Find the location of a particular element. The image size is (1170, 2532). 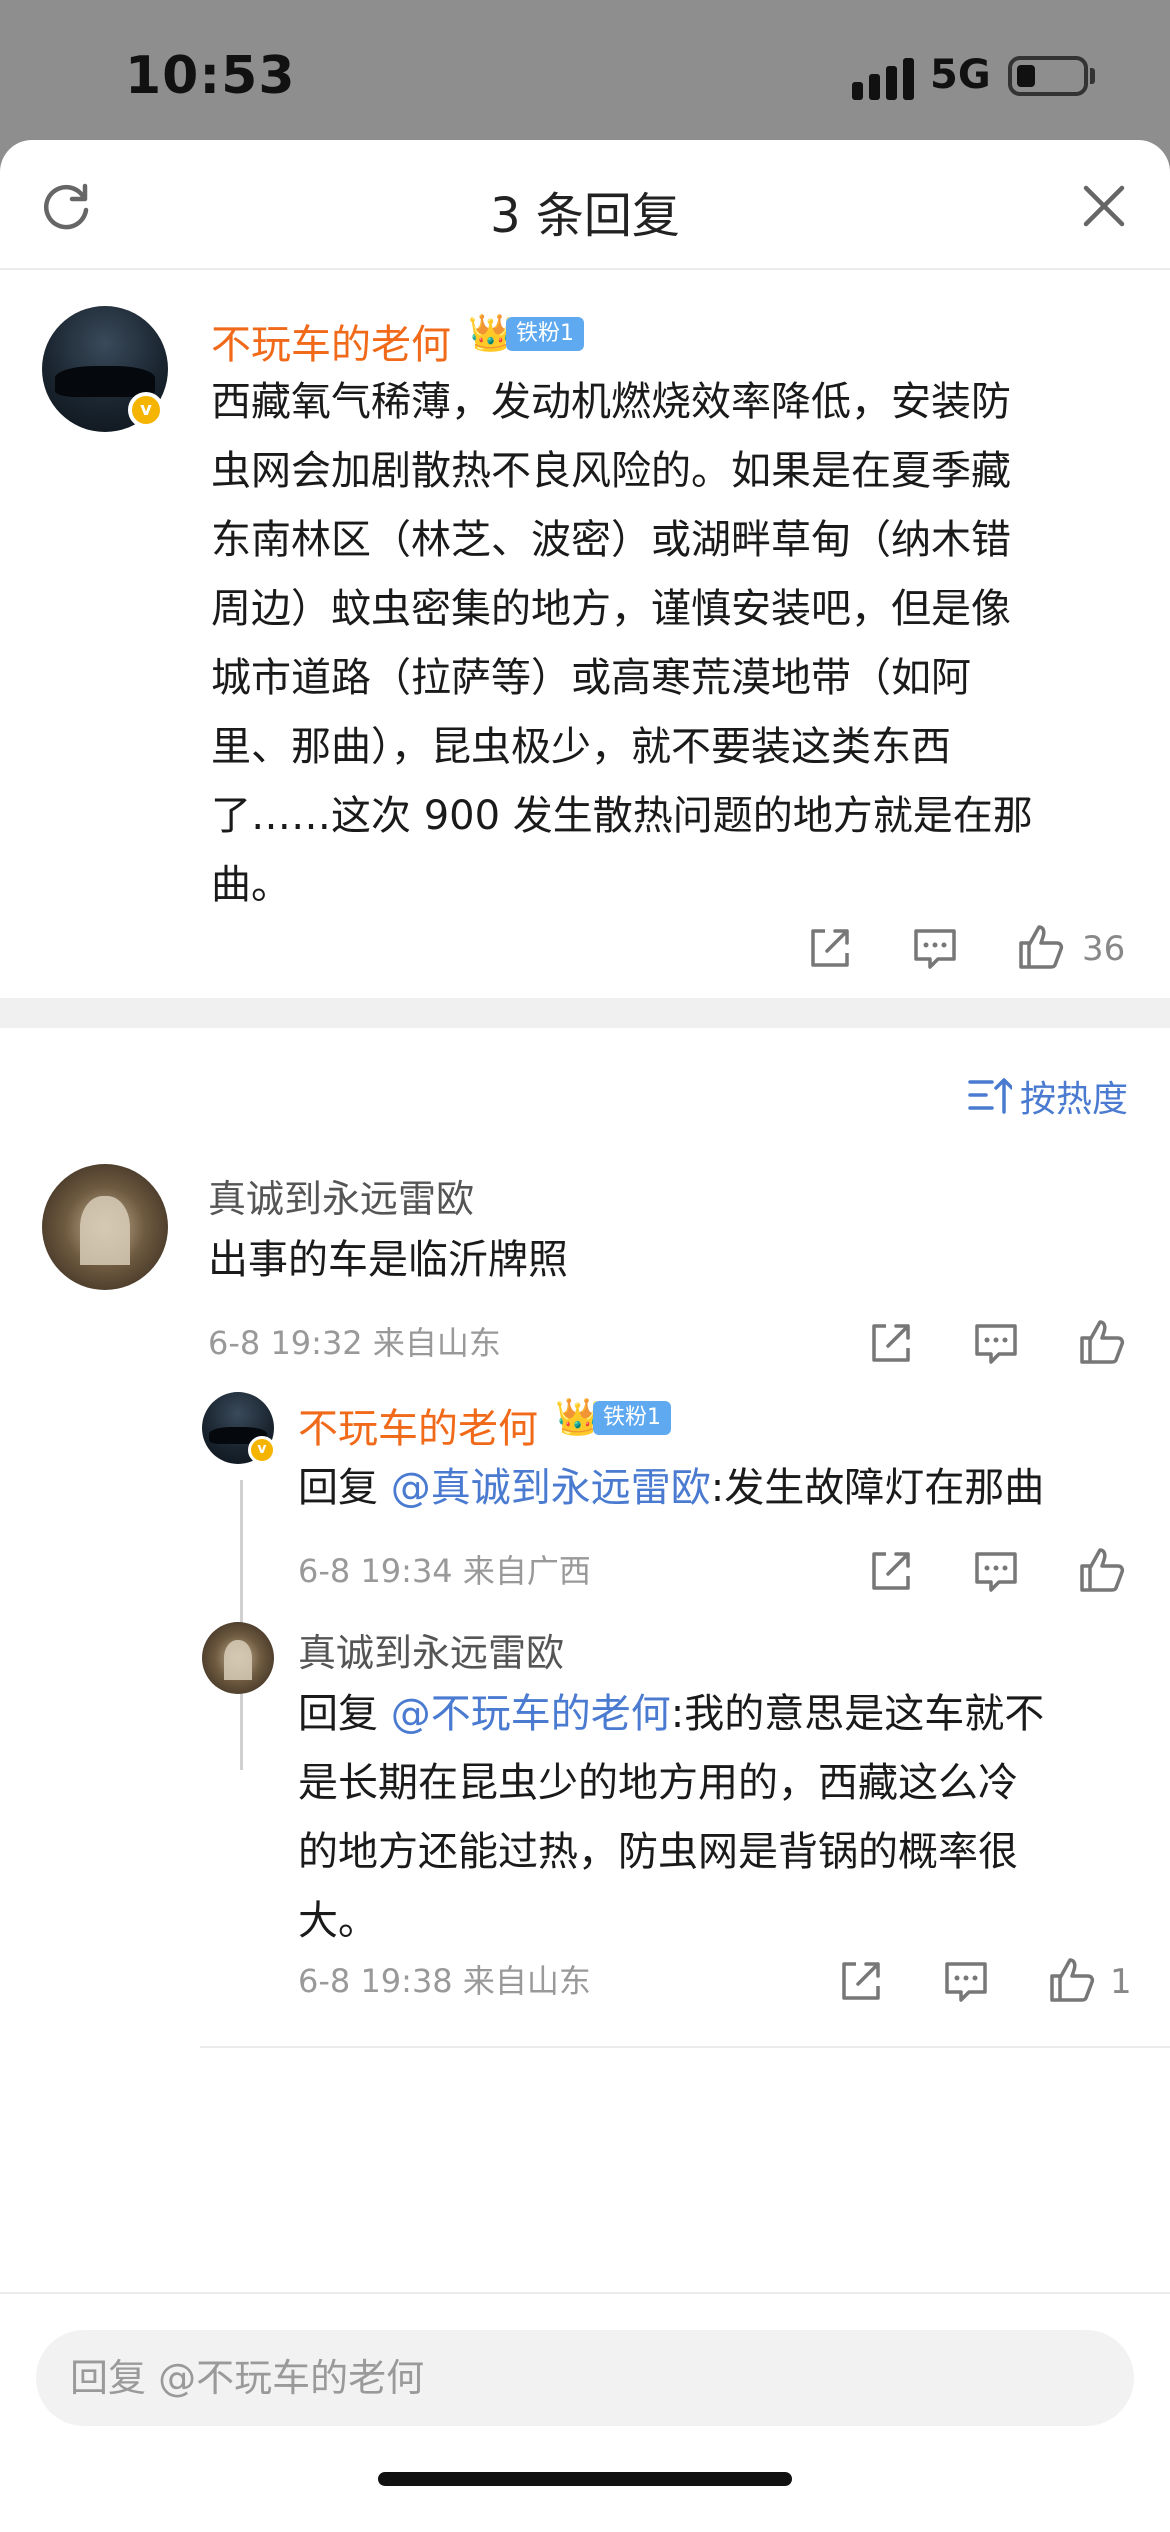

reply-input is located at coordinates (585, 2378).